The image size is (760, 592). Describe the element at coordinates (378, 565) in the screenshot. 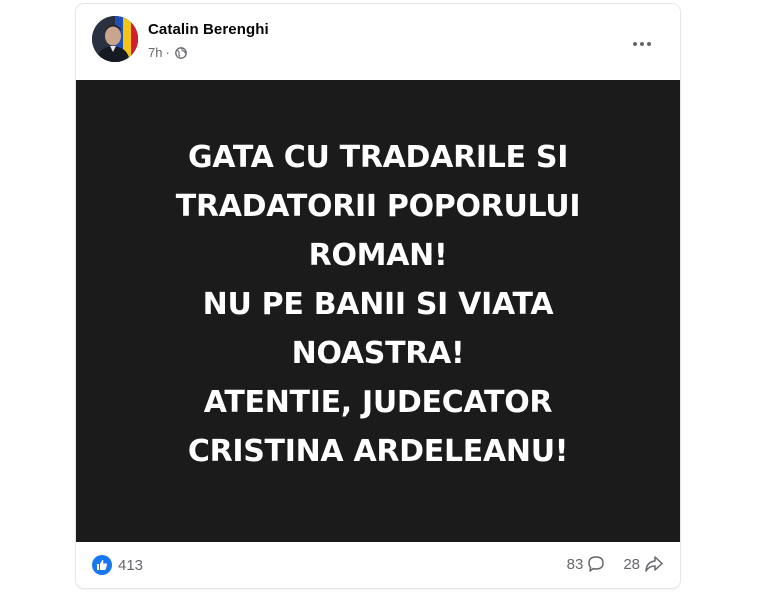

I see `post-footer: 413 83 28` at that location.